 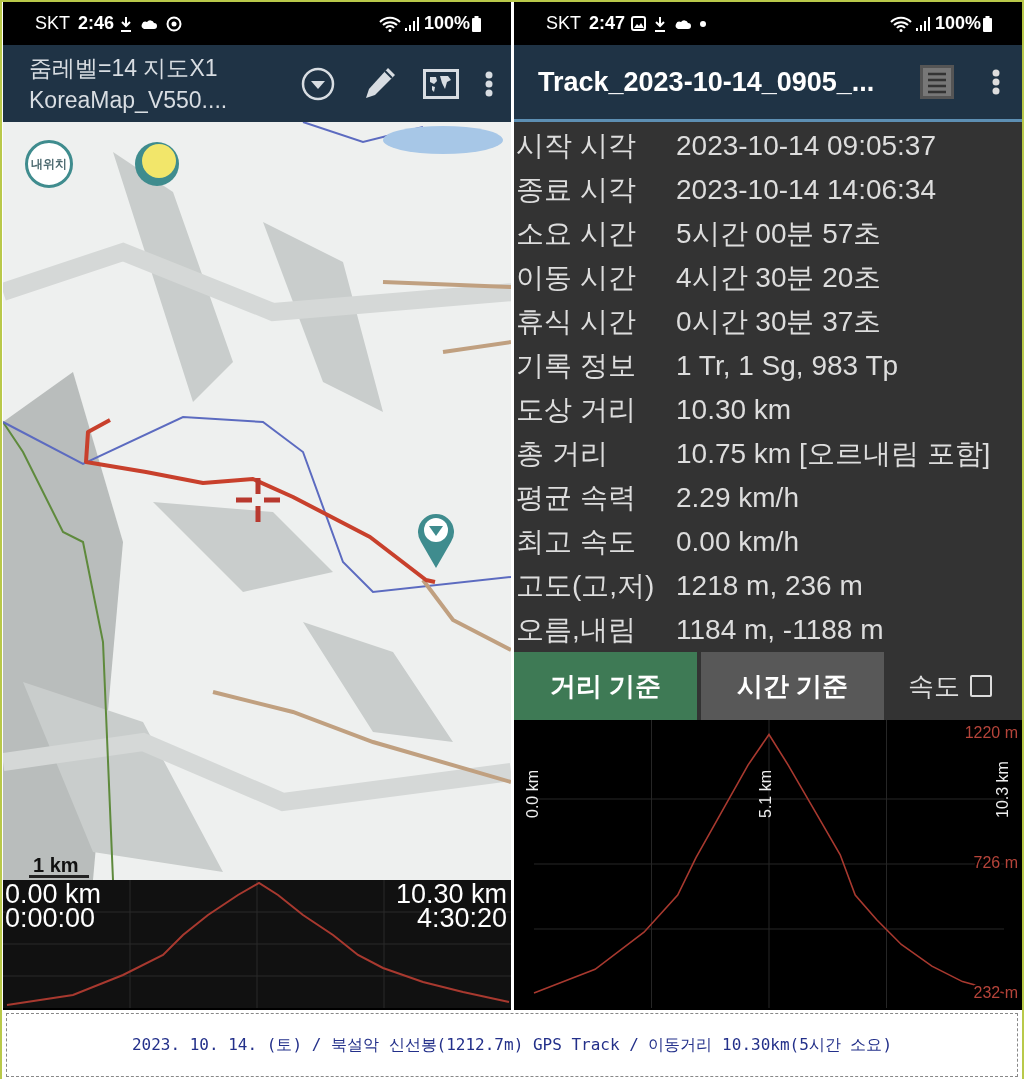 I want to click on dot-icon, so click(x=703, y=23).